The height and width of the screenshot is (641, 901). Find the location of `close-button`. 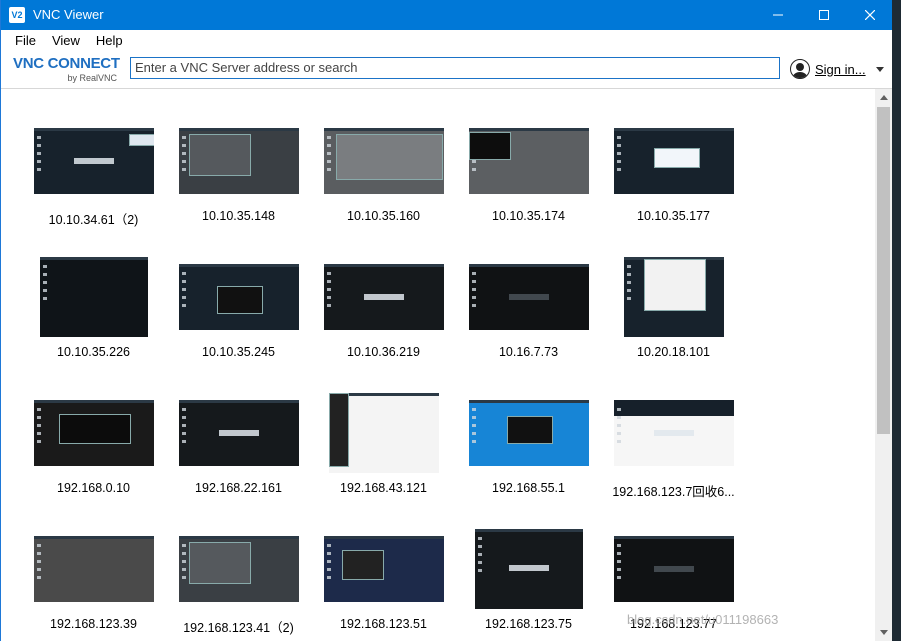

close-button is located at coordinates (870, 15).